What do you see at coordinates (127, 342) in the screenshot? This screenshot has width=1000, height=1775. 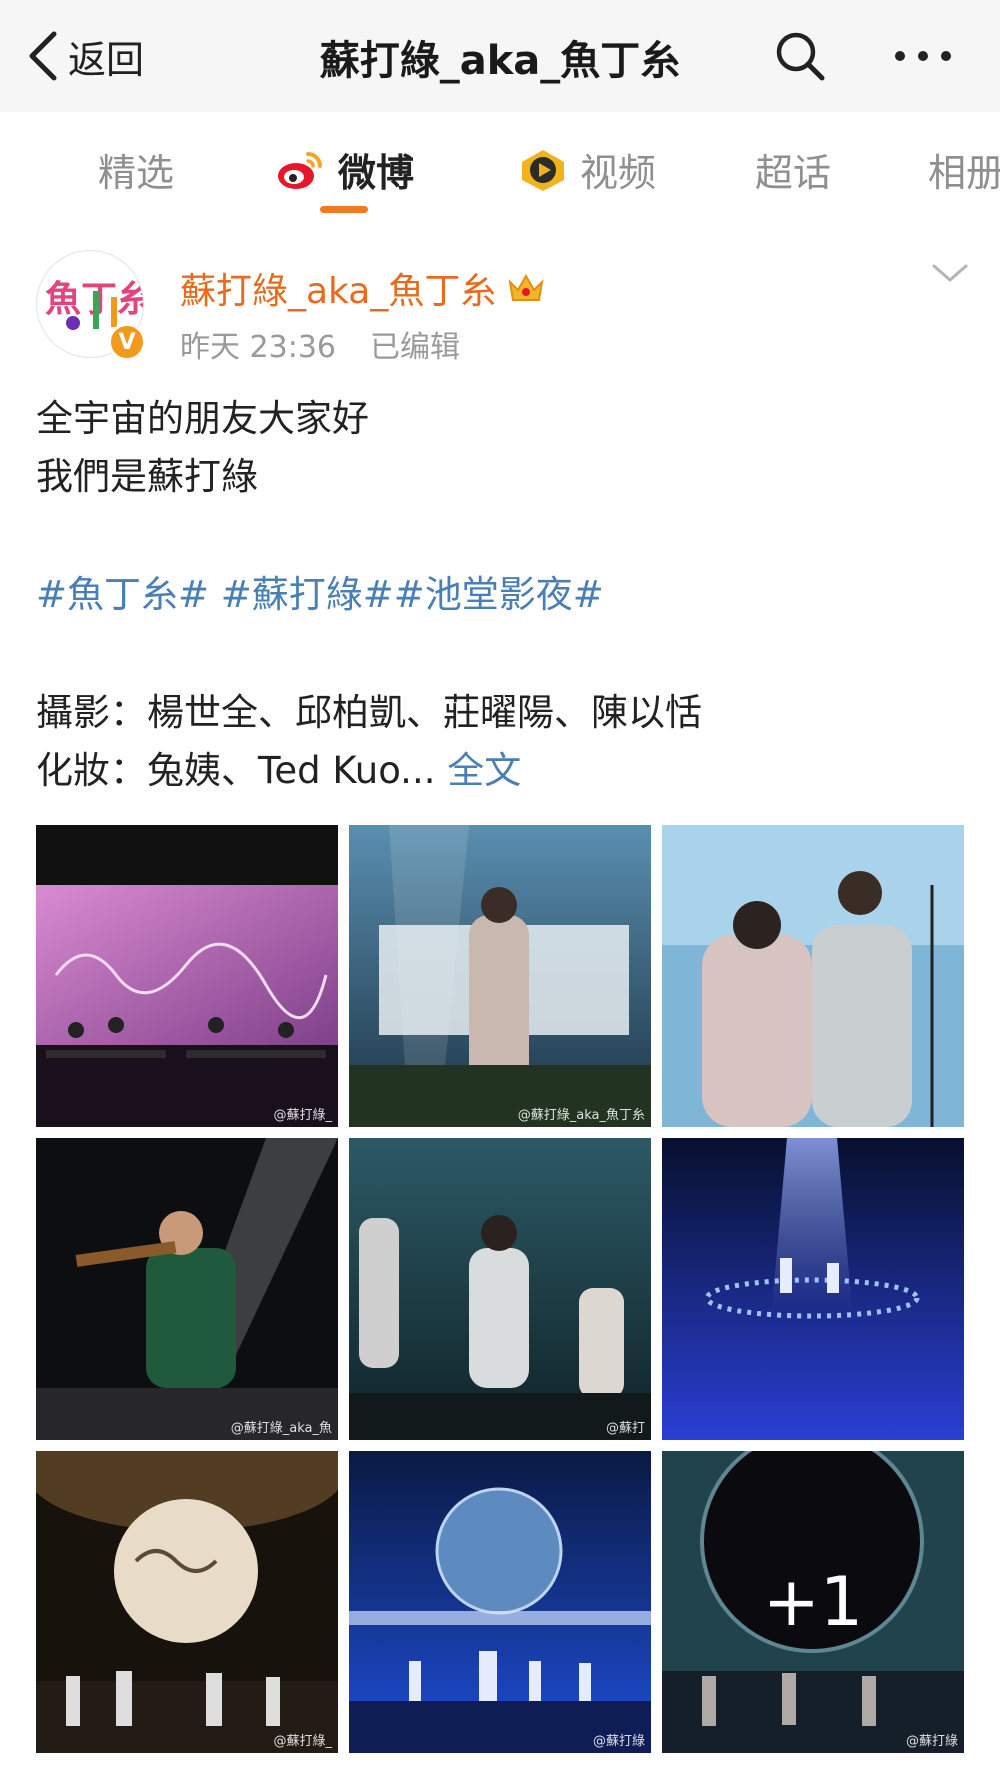 I see `verified-badge: V` at bounding box center [127, 342].